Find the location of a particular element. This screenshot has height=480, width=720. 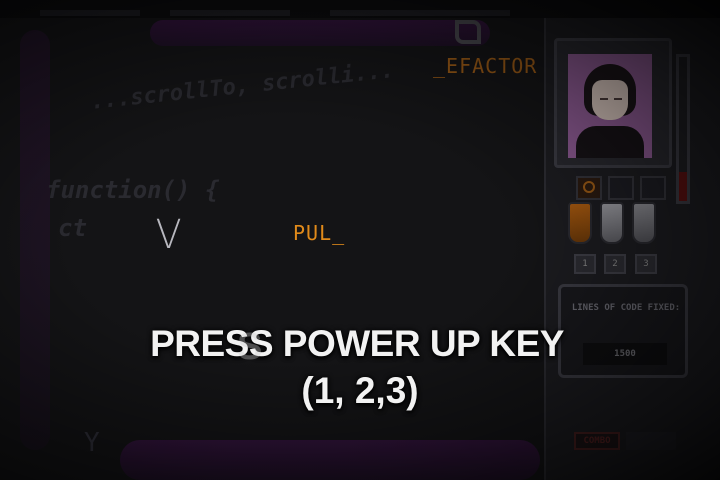

player-portrait is located at coordinates (610, 106).